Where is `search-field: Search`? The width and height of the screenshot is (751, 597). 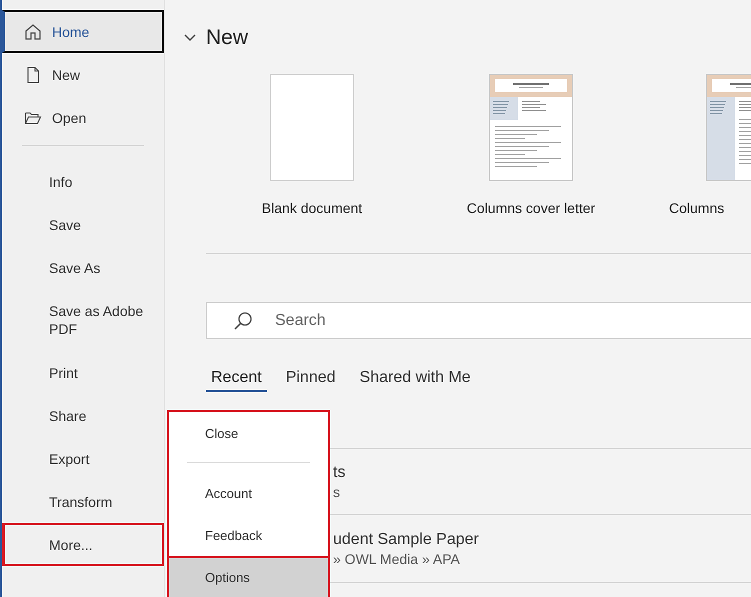 search-field: Search is located at coordinates (478, 320).